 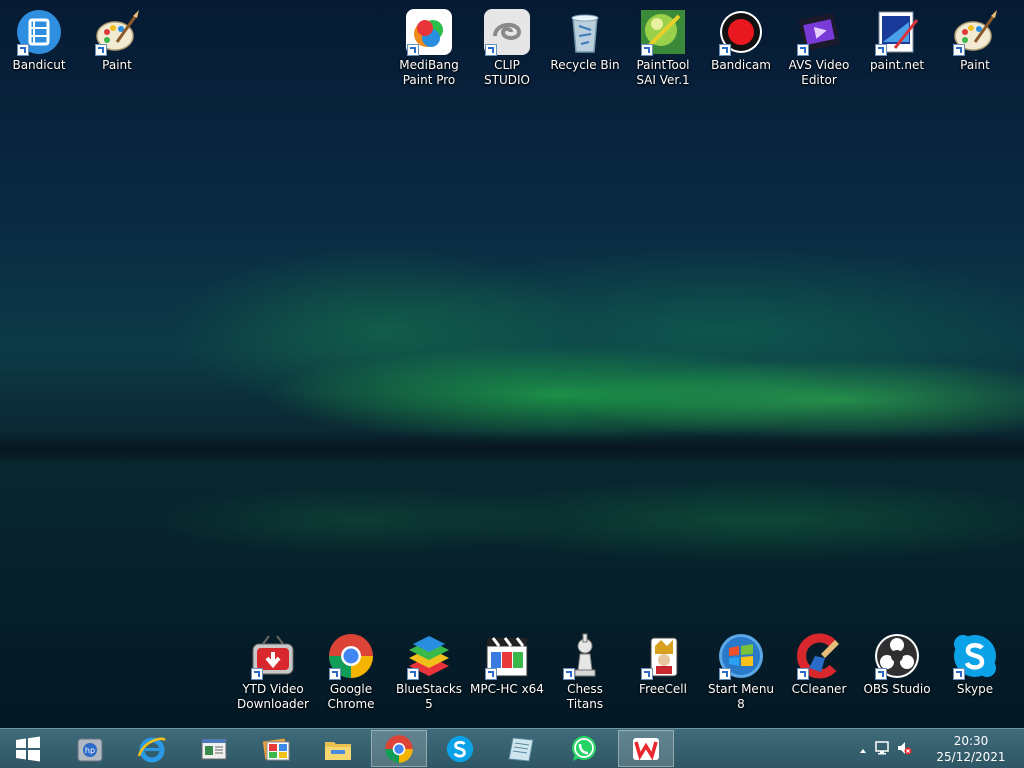 I want to click on desktop-icon-start-menu-8: Start Menu 8, so click(x=741, y=672).